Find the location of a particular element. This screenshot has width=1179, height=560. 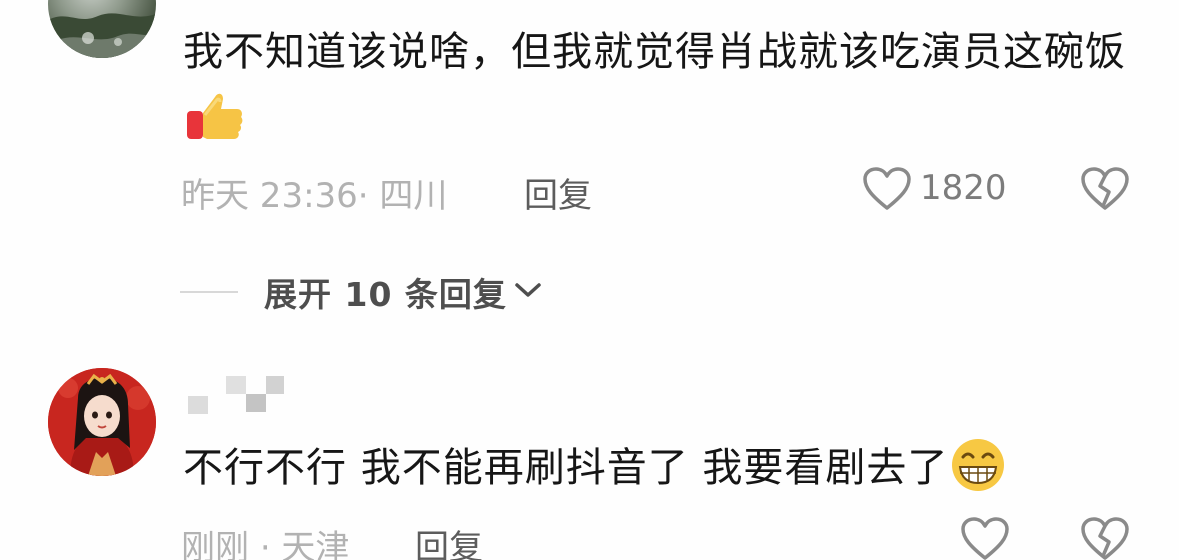

avatar-girl-illustration is located at coordinates (102, 422).